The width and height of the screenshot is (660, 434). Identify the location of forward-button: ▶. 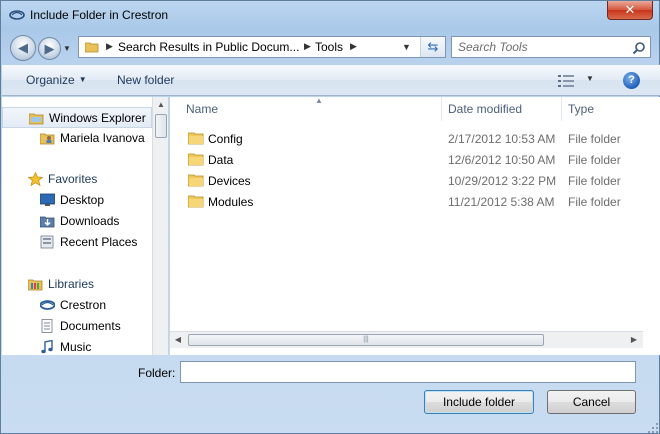
(49, 48).